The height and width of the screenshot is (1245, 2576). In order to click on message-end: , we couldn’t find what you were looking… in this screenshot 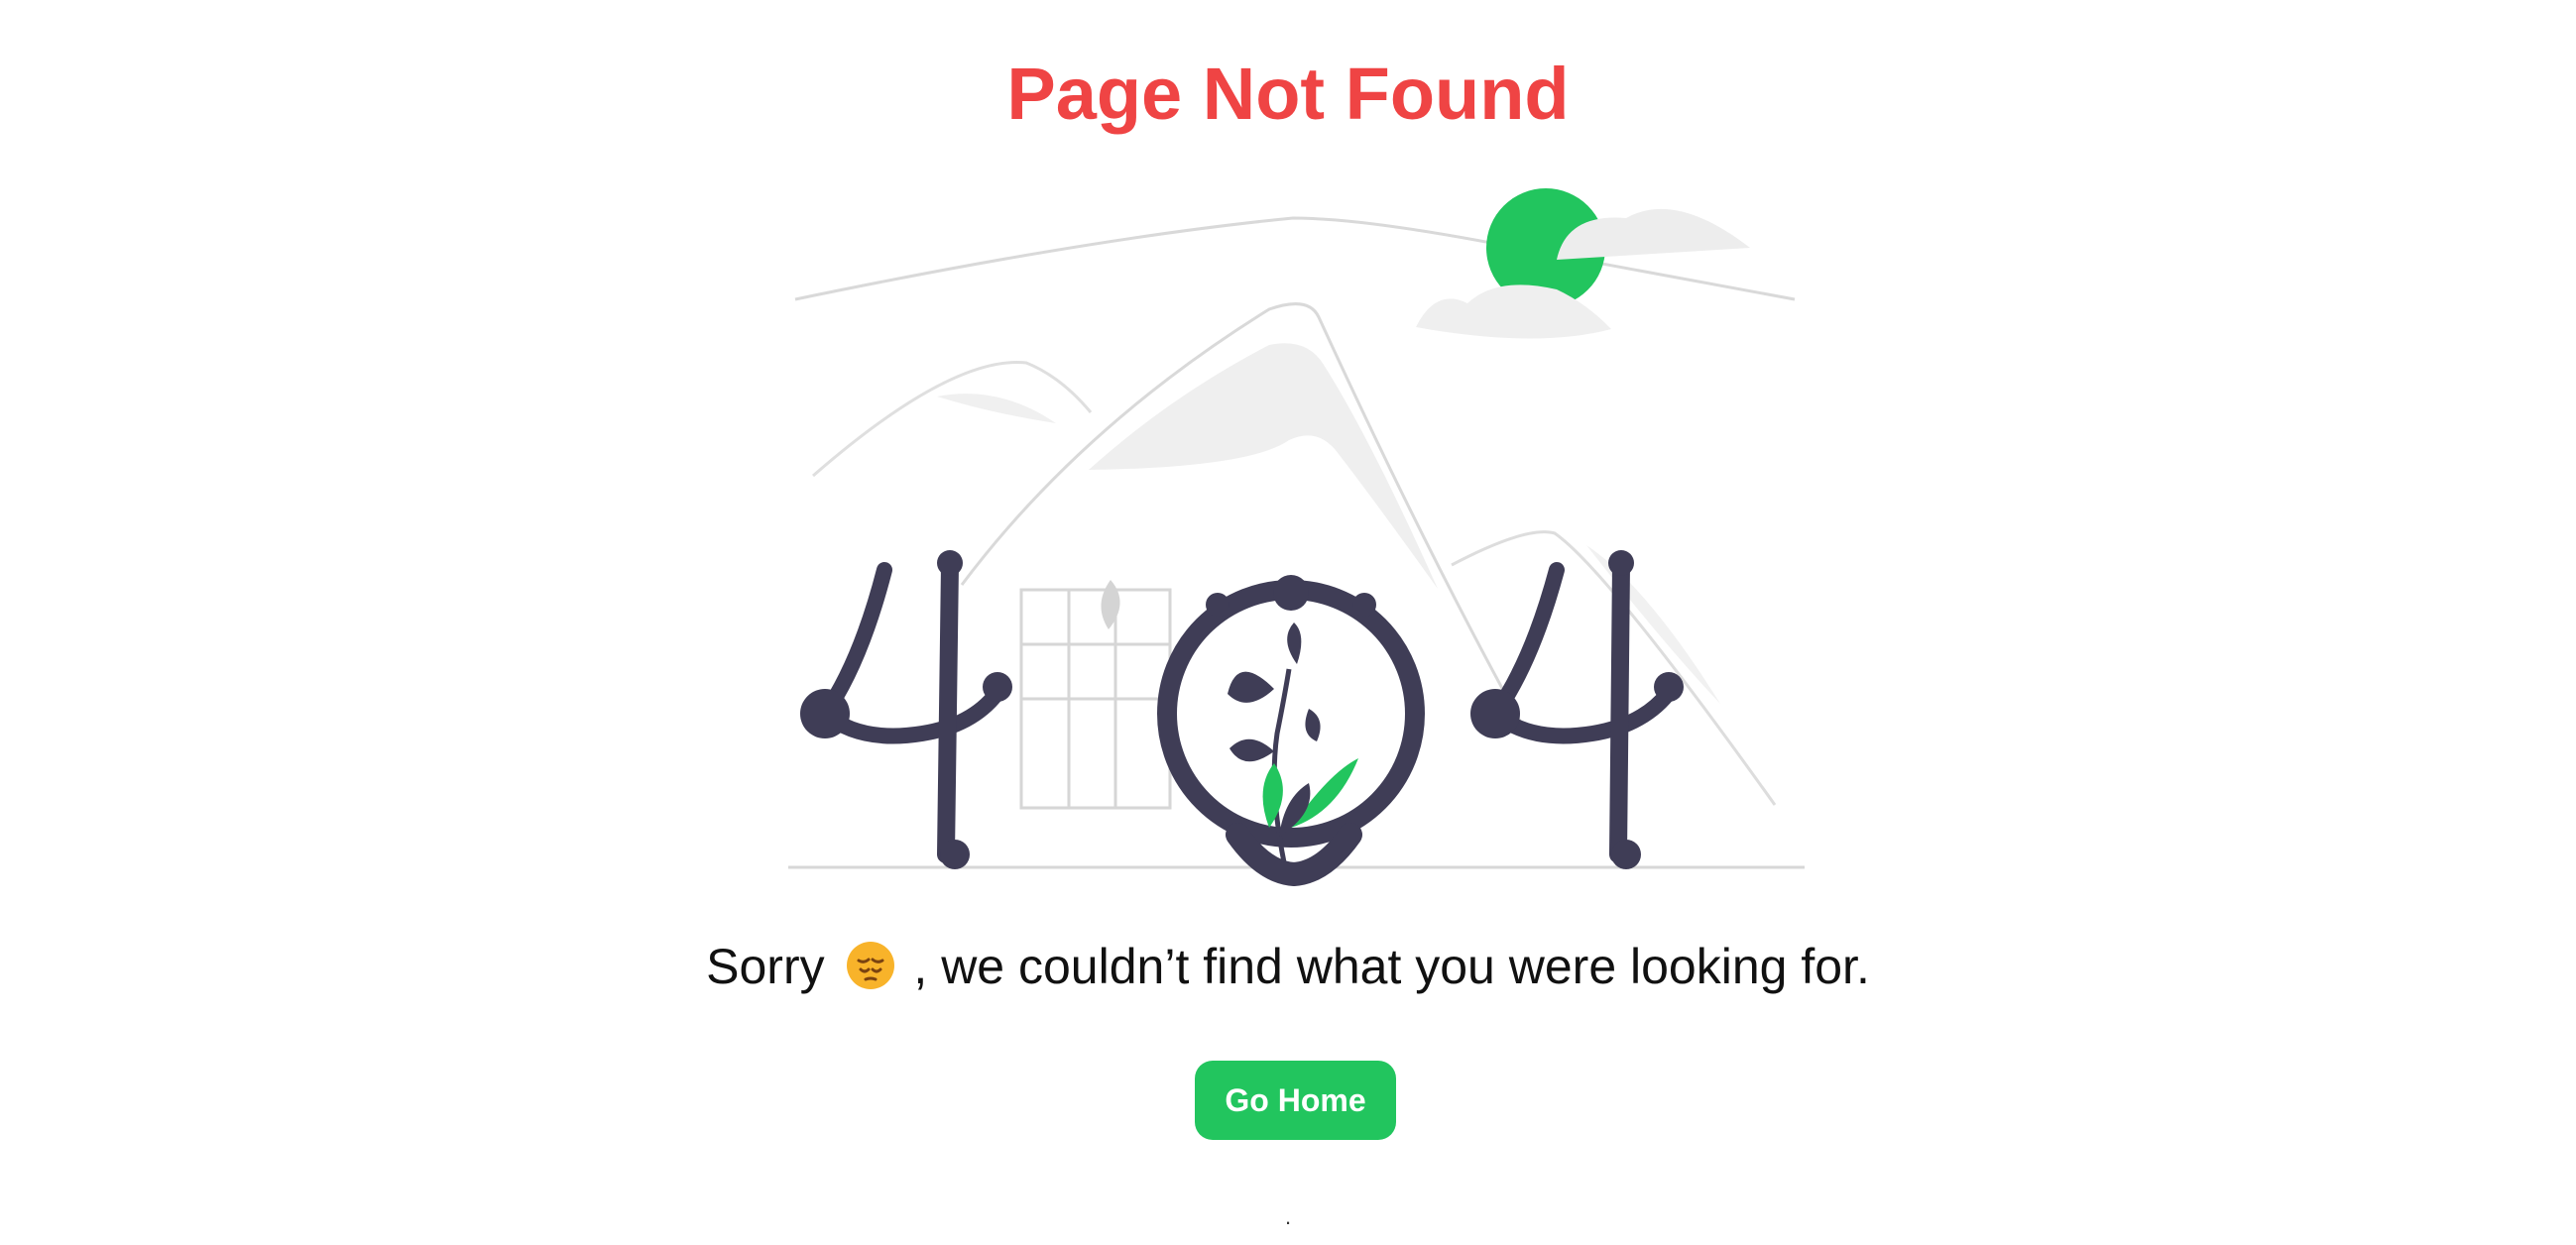, I will do `click(1391, 966)`.